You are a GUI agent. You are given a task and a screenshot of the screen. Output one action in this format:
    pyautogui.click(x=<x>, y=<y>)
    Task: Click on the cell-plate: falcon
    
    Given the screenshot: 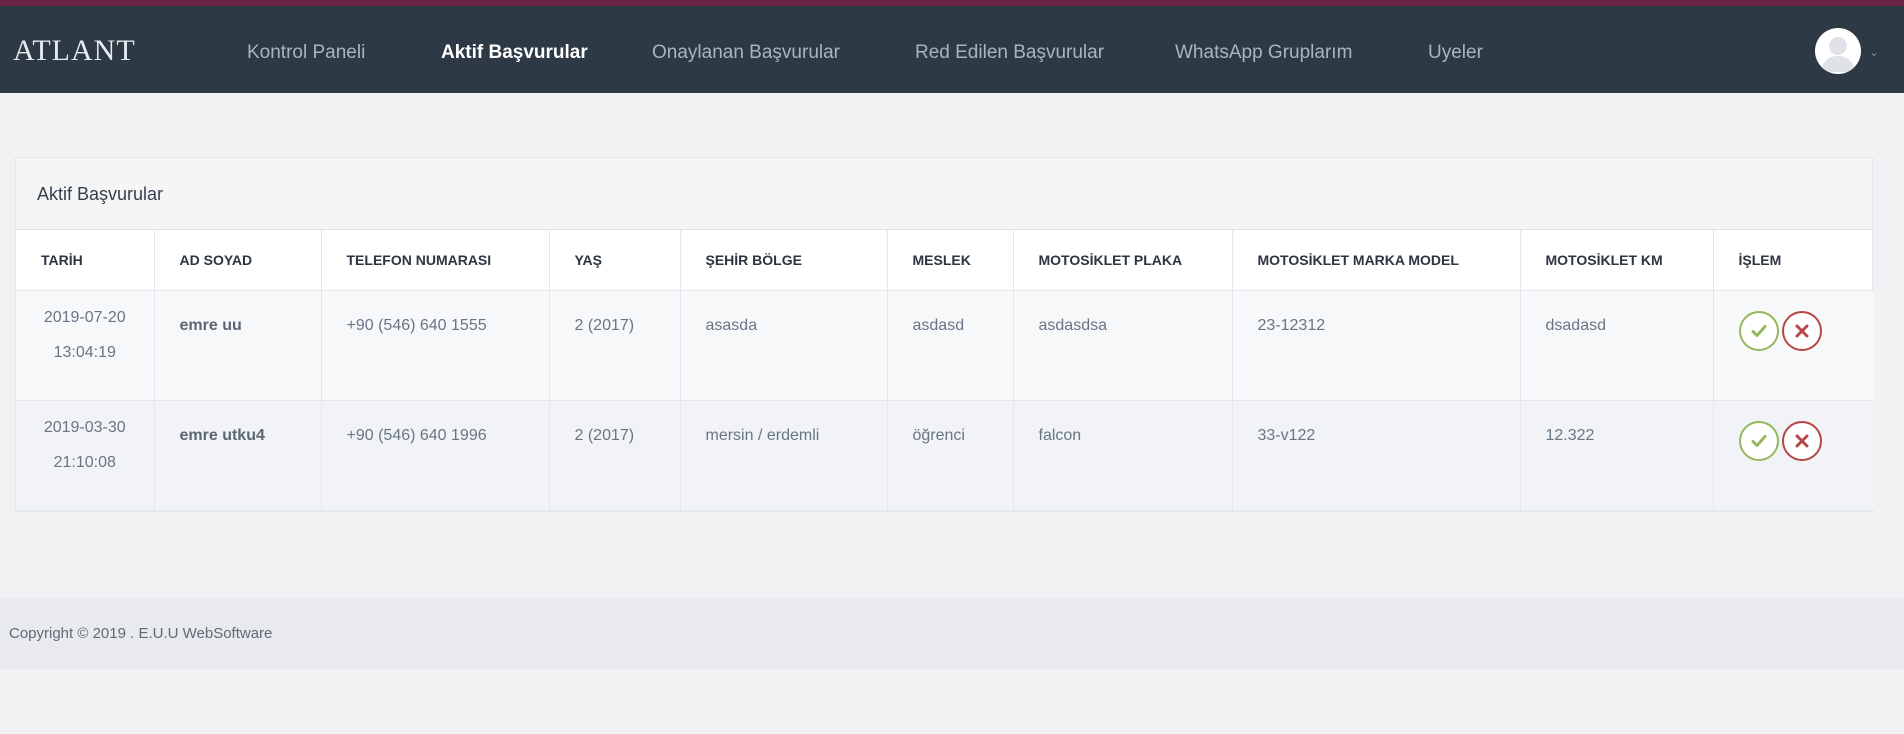 What is the action you would take?
    pyautogui.click(x=1123, y=455)
    